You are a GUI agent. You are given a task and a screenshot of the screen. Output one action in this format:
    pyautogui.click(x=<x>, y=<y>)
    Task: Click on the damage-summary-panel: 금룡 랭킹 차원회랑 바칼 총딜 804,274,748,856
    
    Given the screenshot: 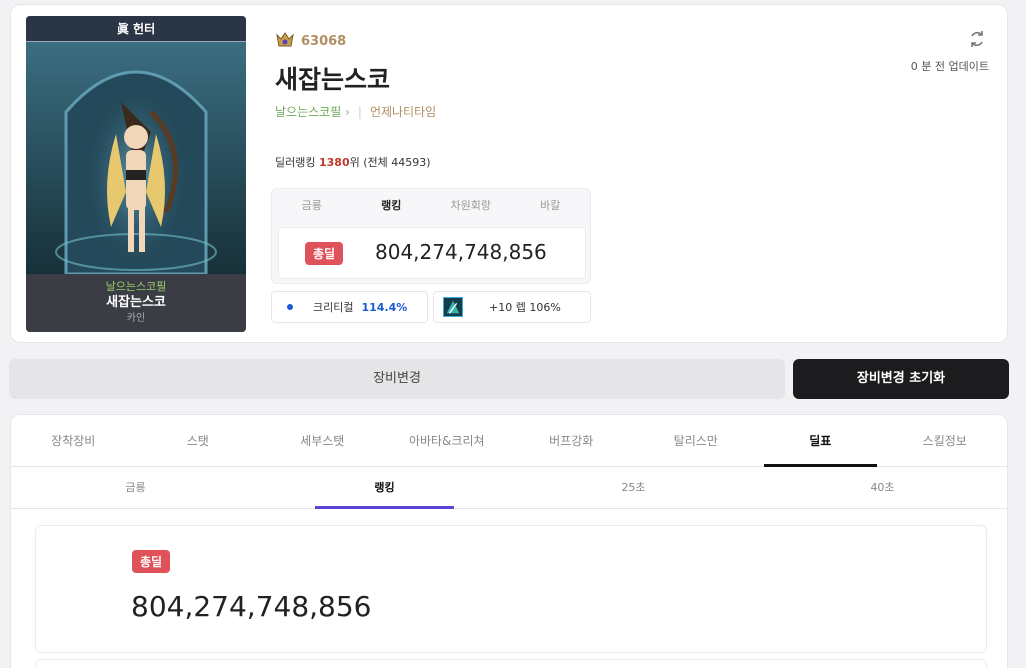 What is the action you would take?
    pyautogui.click(x=431, y=236)
    